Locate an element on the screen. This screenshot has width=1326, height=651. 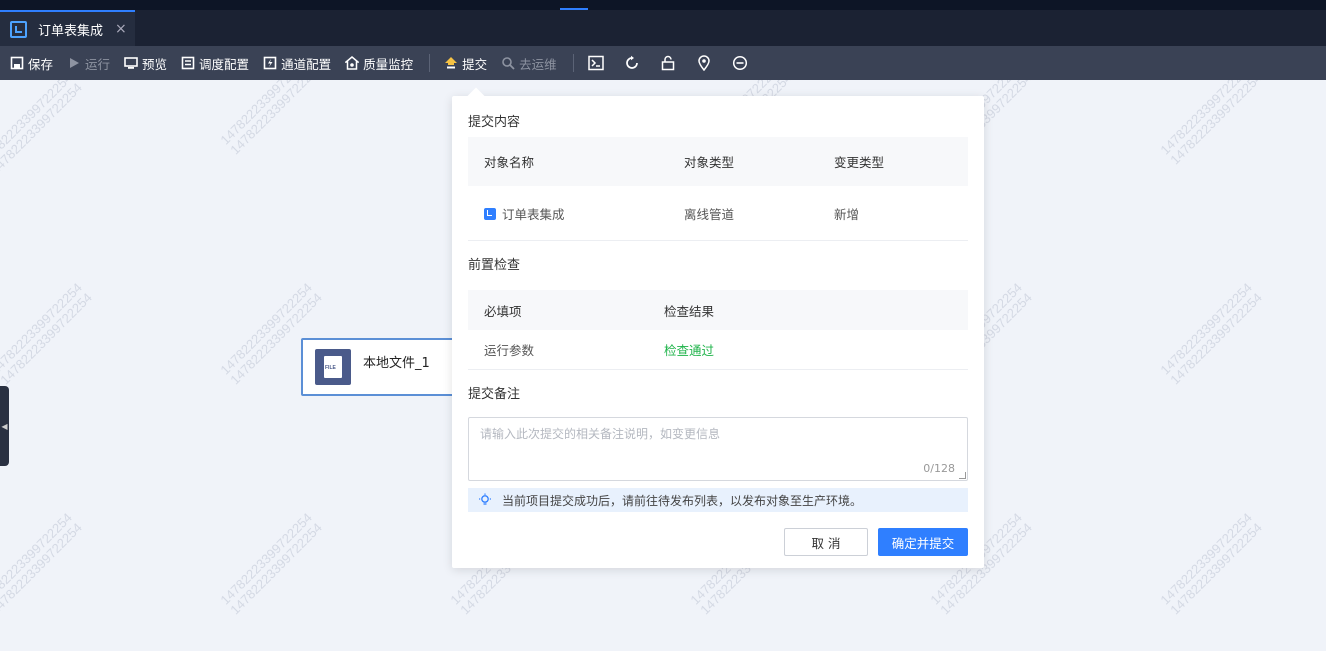
lock-icon is located at coordinates (668, 63).